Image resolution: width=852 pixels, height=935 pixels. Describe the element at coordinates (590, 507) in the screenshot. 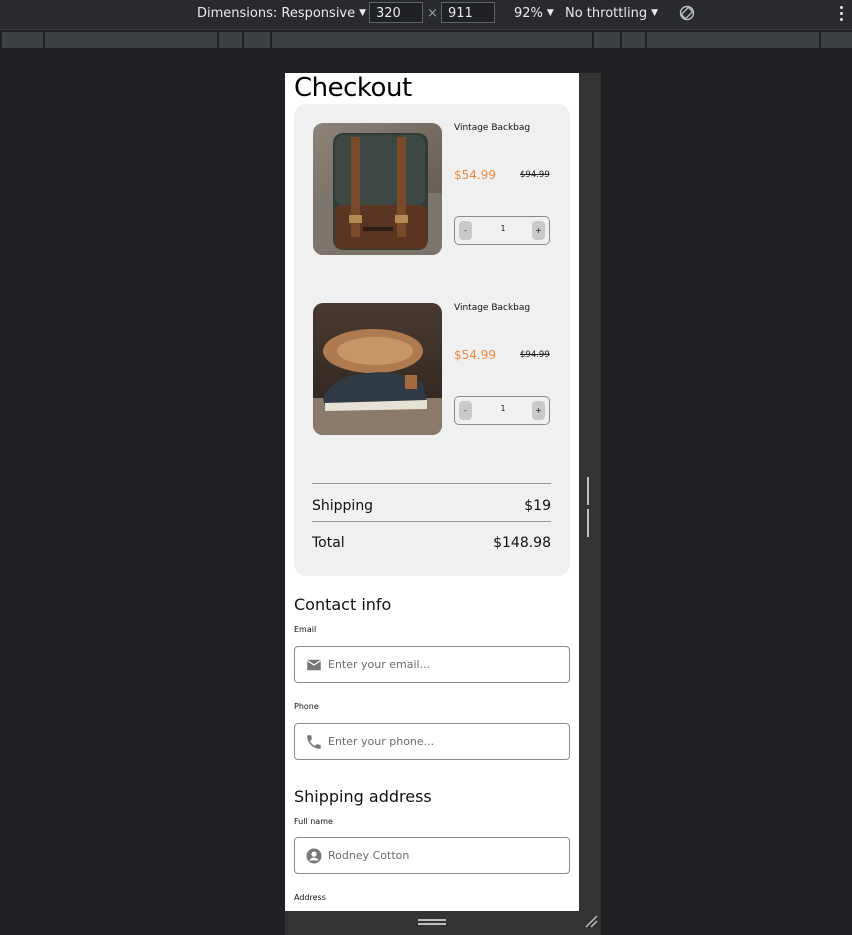

I see `resize-handle-right` at that location.